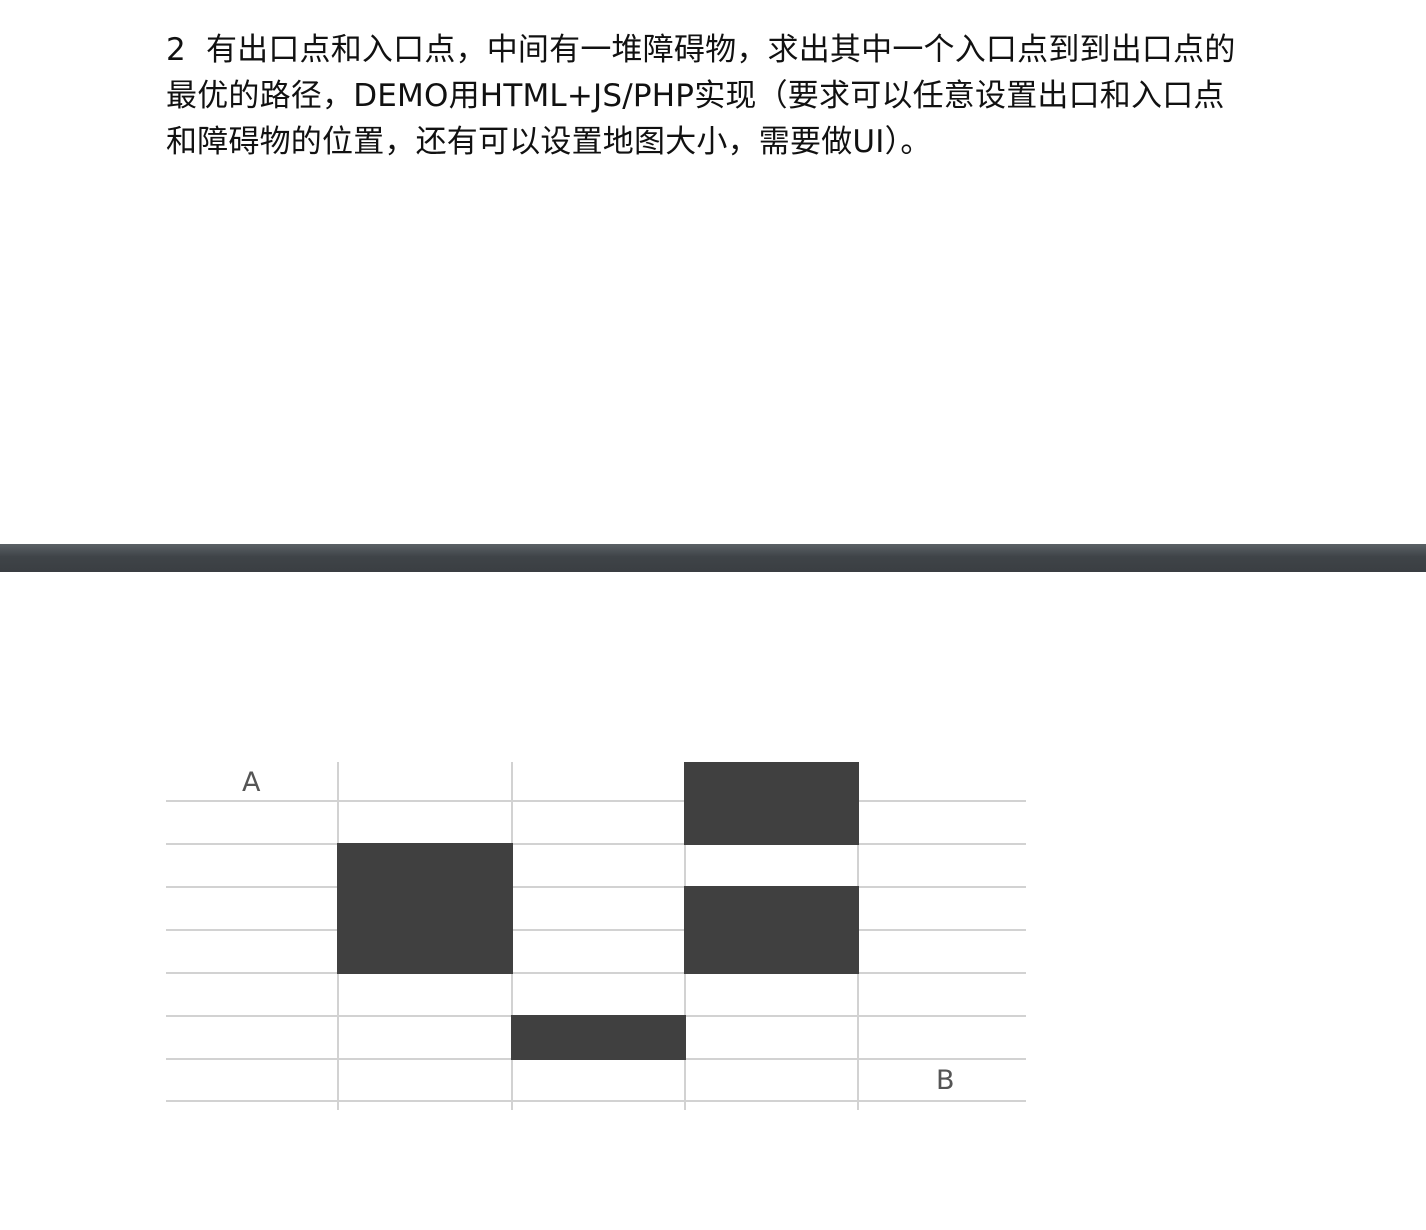  What do you see at coordinates (945, 1080) in the screenshot?
I see `exit-point-label: B` at bounding box center [945, 1080].